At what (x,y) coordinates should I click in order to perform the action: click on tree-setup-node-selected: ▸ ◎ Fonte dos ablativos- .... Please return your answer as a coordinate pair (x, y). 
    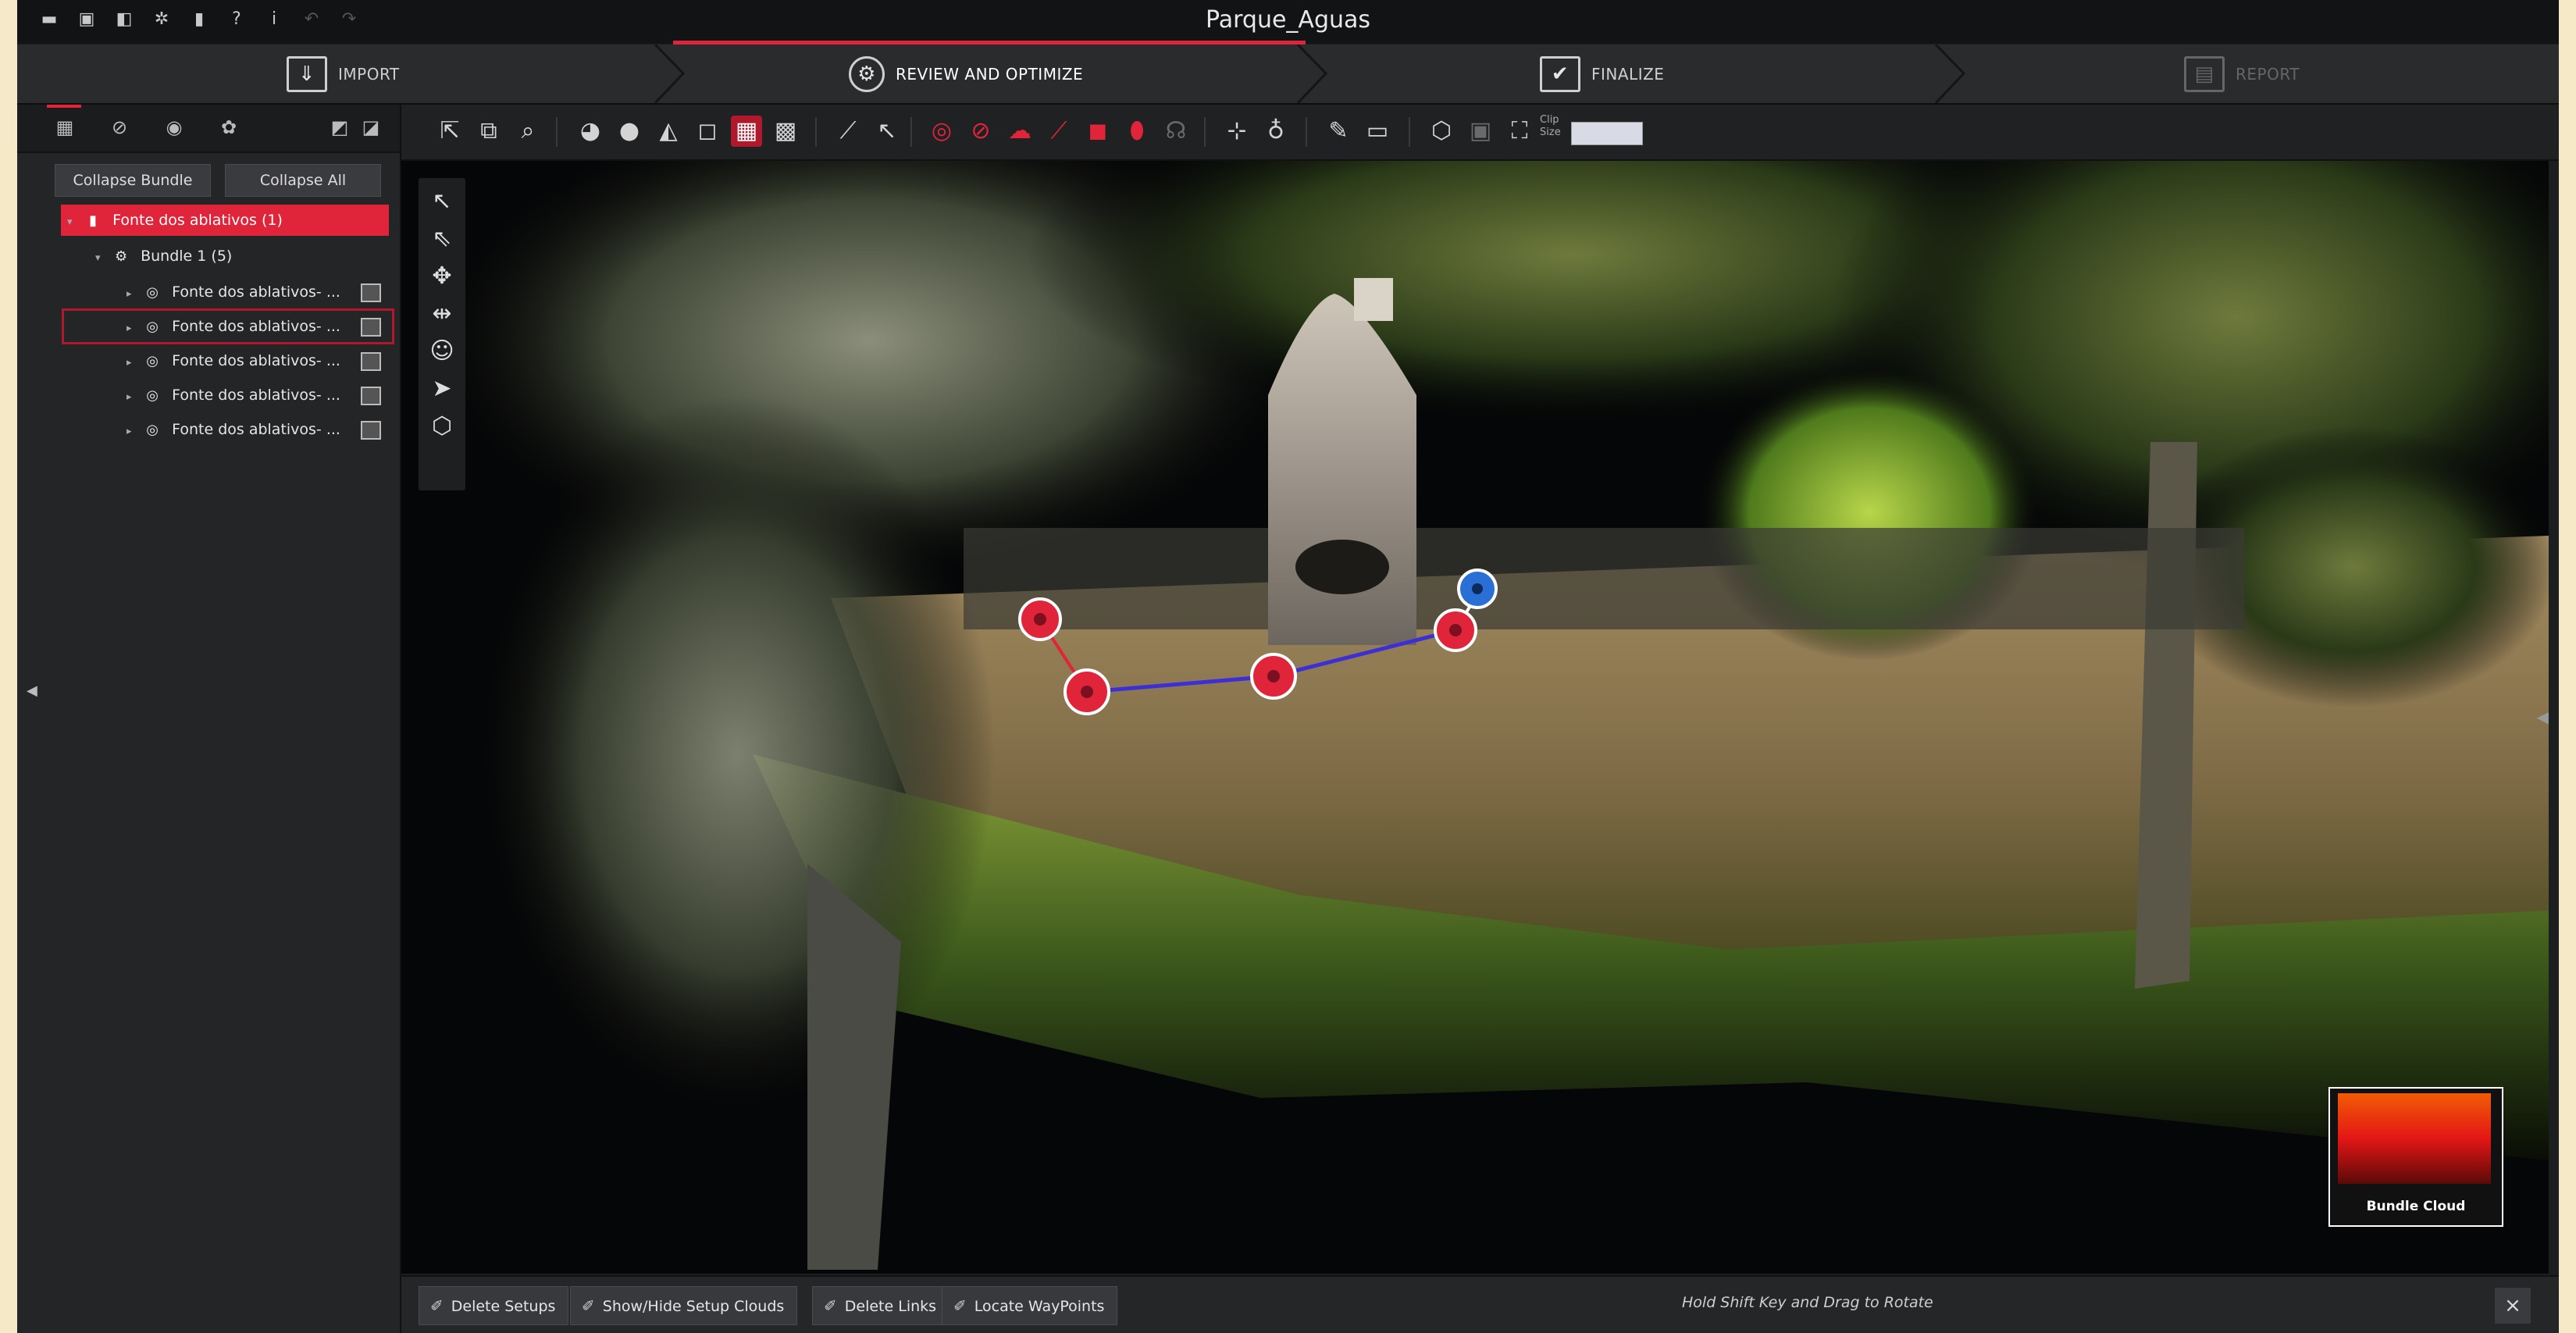
    Looking at the image, I should click on (228, 326).